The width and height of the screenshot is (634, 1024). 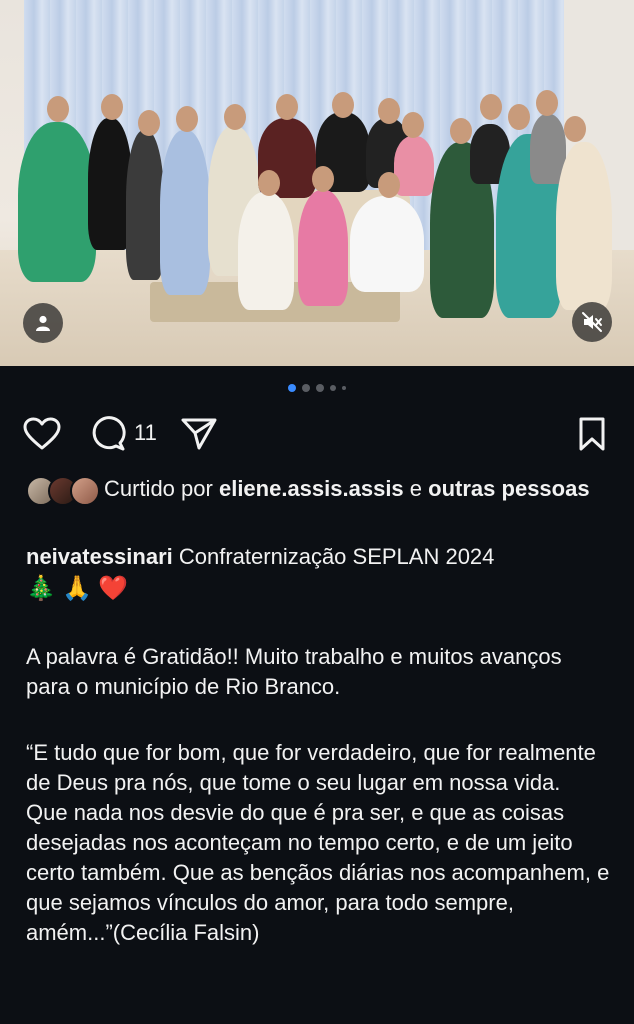 I want to click on paper-plane-icon, so click(x=199, y=434).